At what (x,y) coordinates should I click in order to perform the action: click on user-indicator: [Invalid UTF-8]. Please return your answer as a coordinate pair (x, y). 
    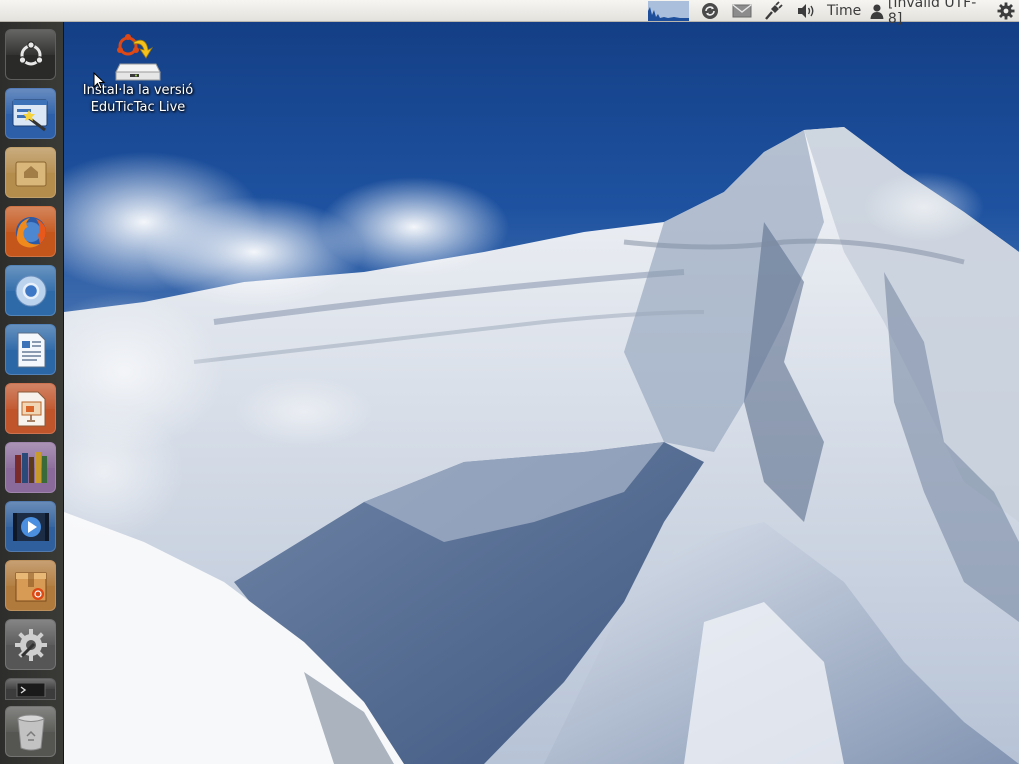
    Looking at the image, I should click on (930, 13).